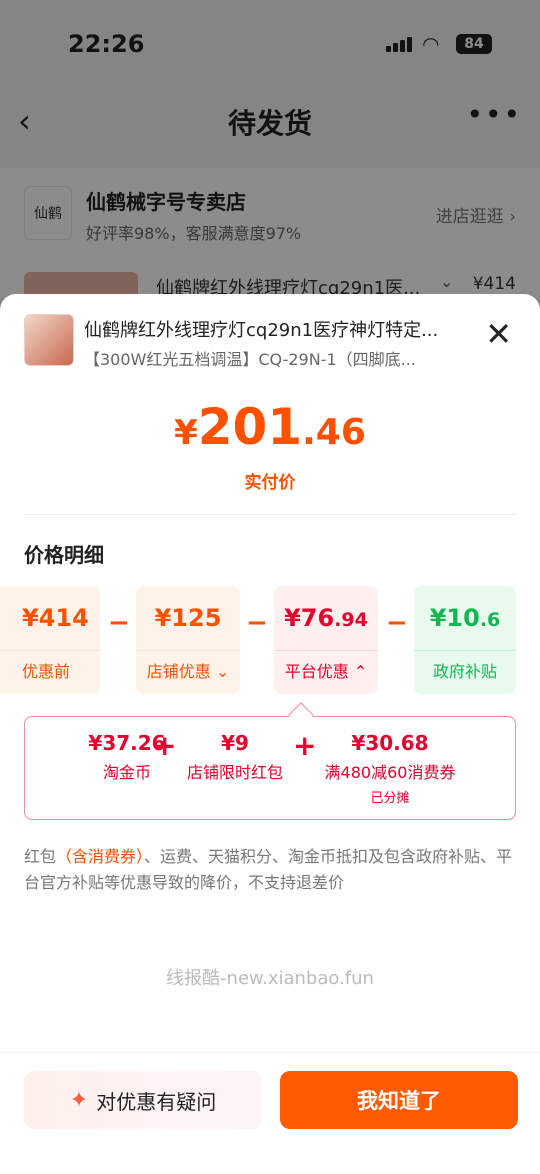 This screenshot has height=1174, width=540. I want to click on divider, so click(270, 514).